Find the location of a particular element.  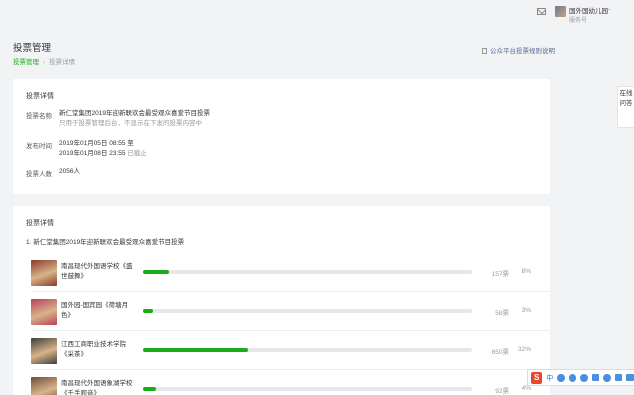

option-name: 南昌现代外国语学校《盛世鼓舞》 is located at coordinates (97, 271).